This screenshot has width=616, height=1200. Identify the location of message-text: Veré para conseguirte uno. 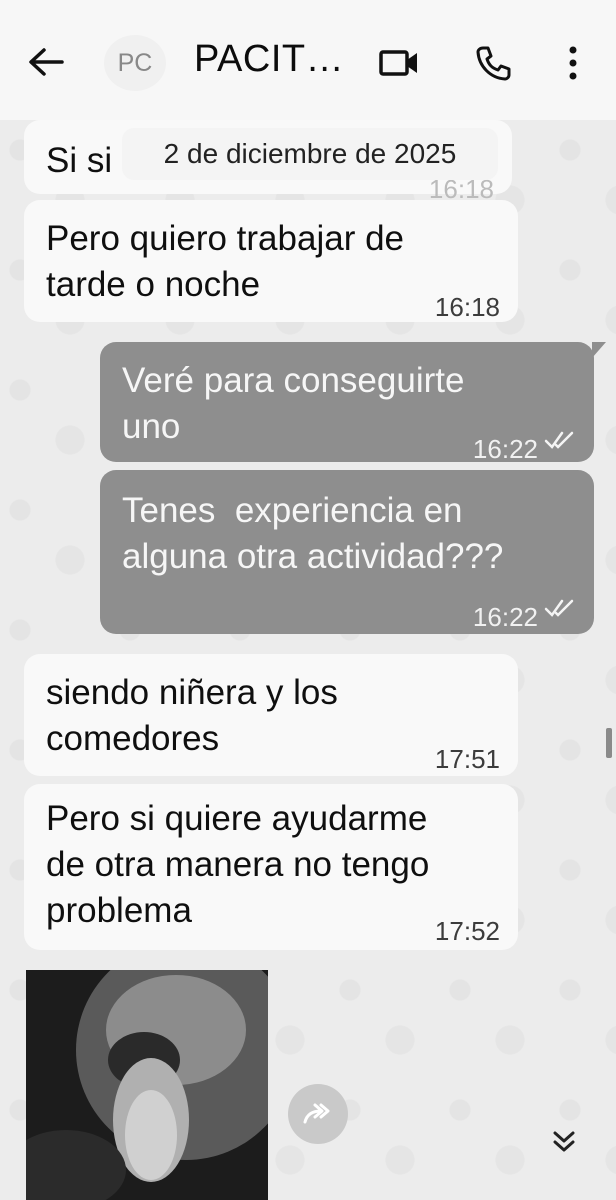
(293, 403).